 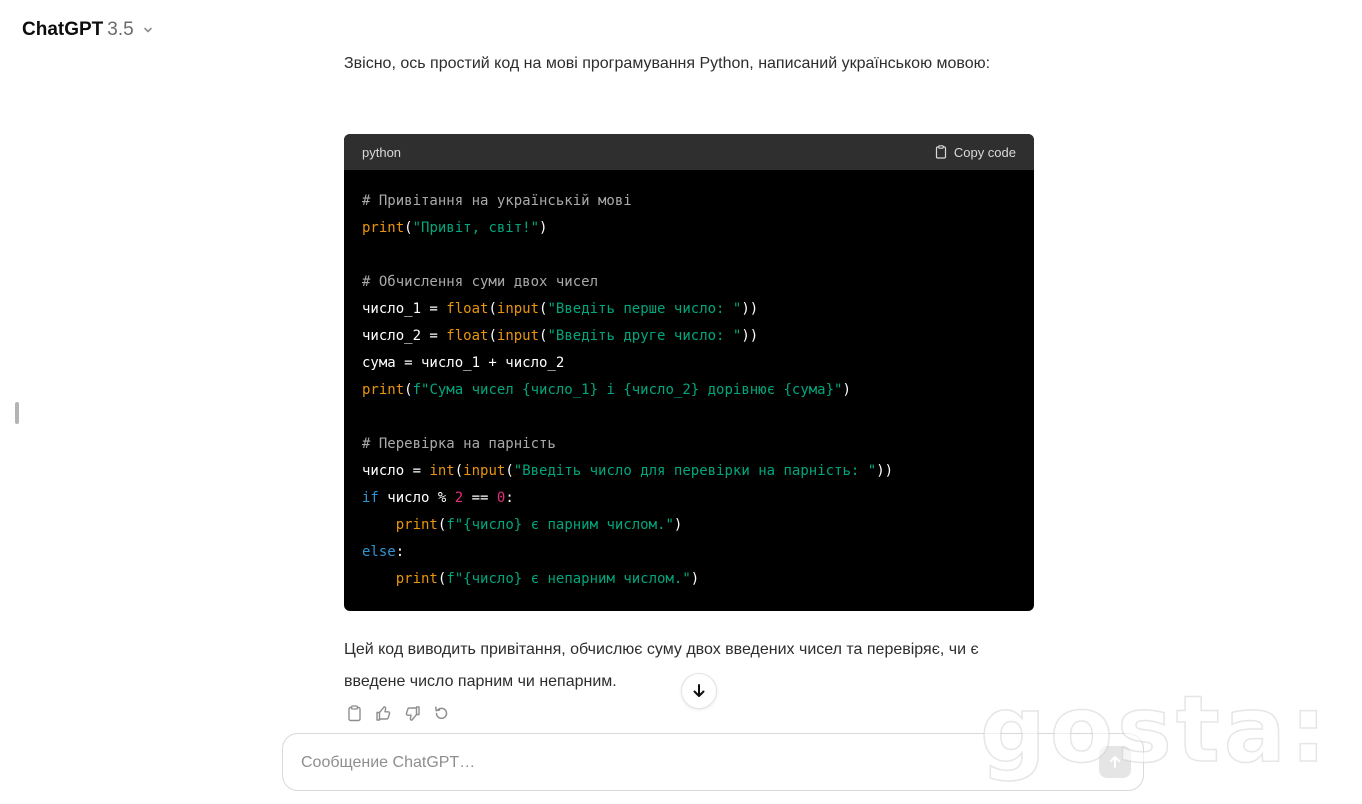 What do you see at coordinates (547, 579) in the screenshot?
I see `code-line: print(f"{число} є непарним числом.")` at bounding box center [547, 579].